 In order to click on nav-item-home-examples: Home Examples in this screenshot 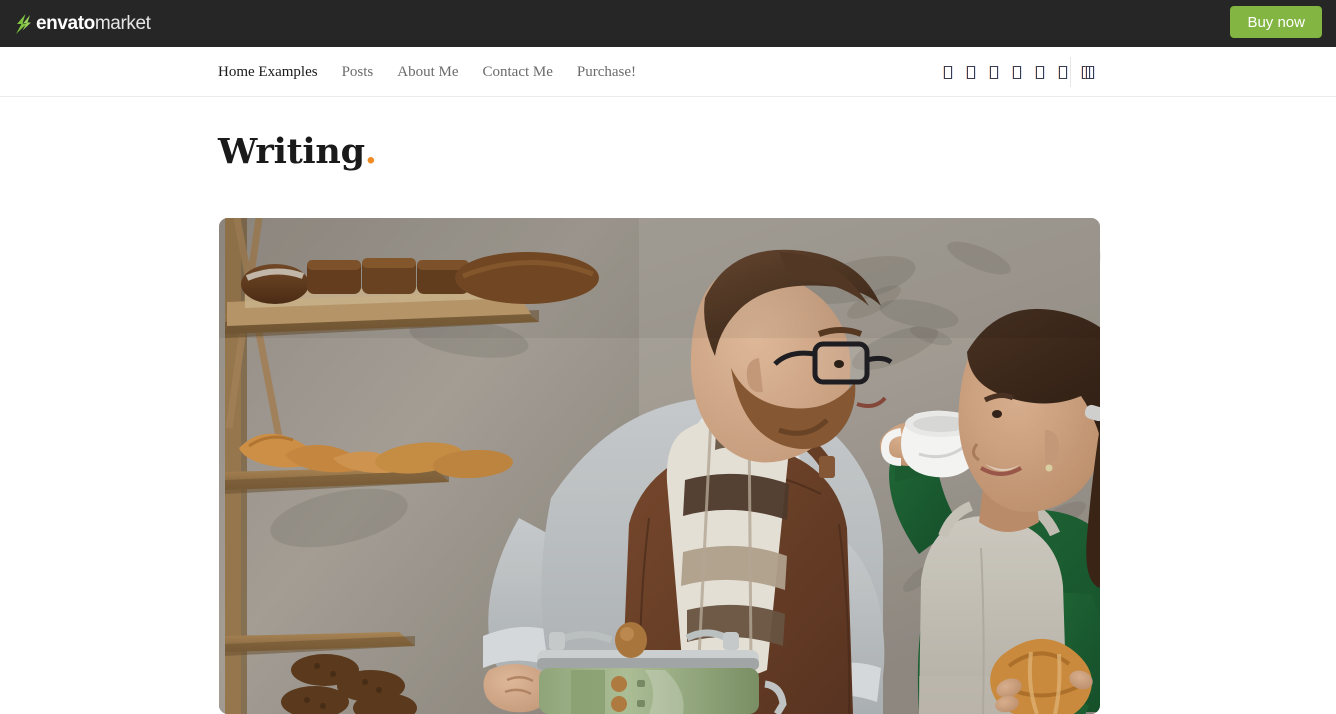, I will do `click(268, 72)`.